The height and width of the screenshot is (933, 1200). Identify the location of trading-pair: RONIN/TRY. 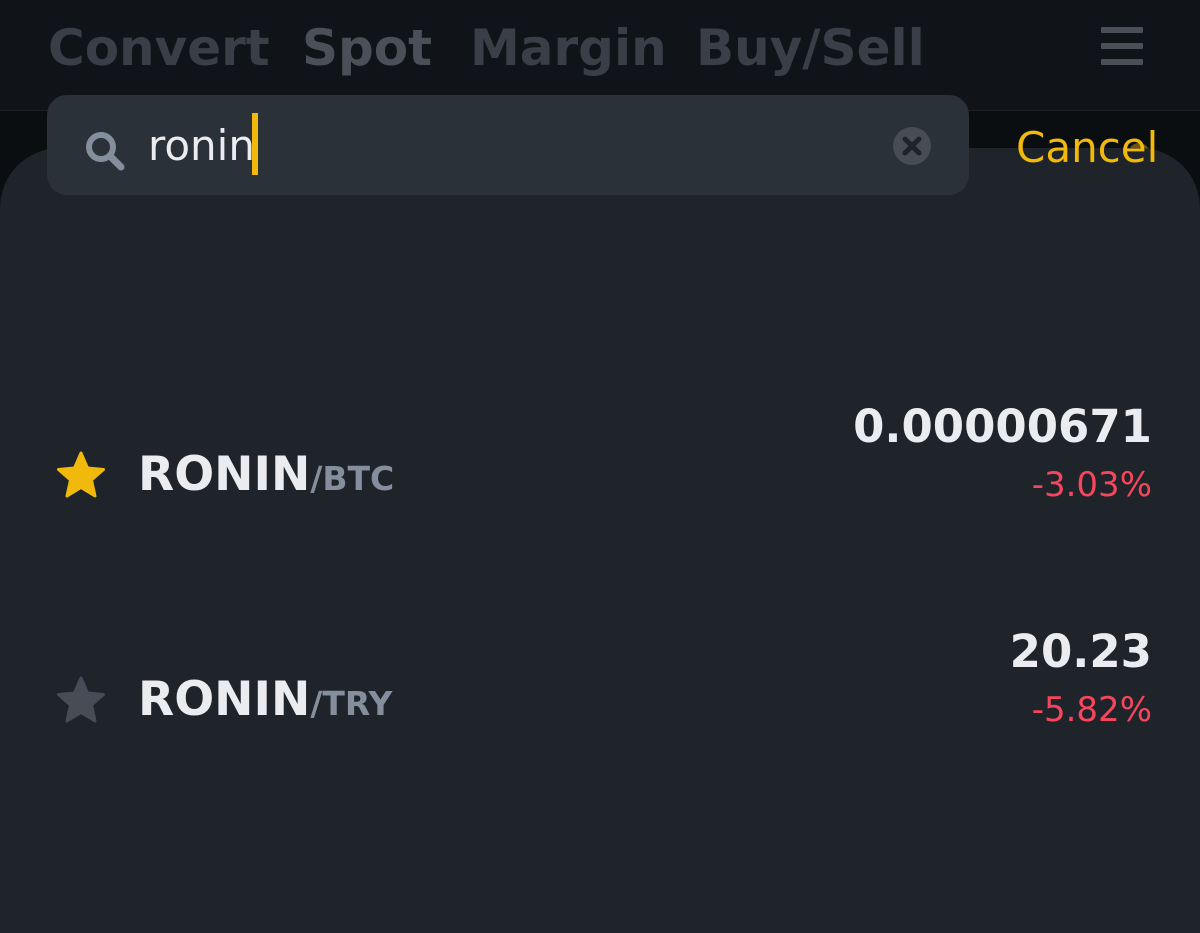
(265, 705).